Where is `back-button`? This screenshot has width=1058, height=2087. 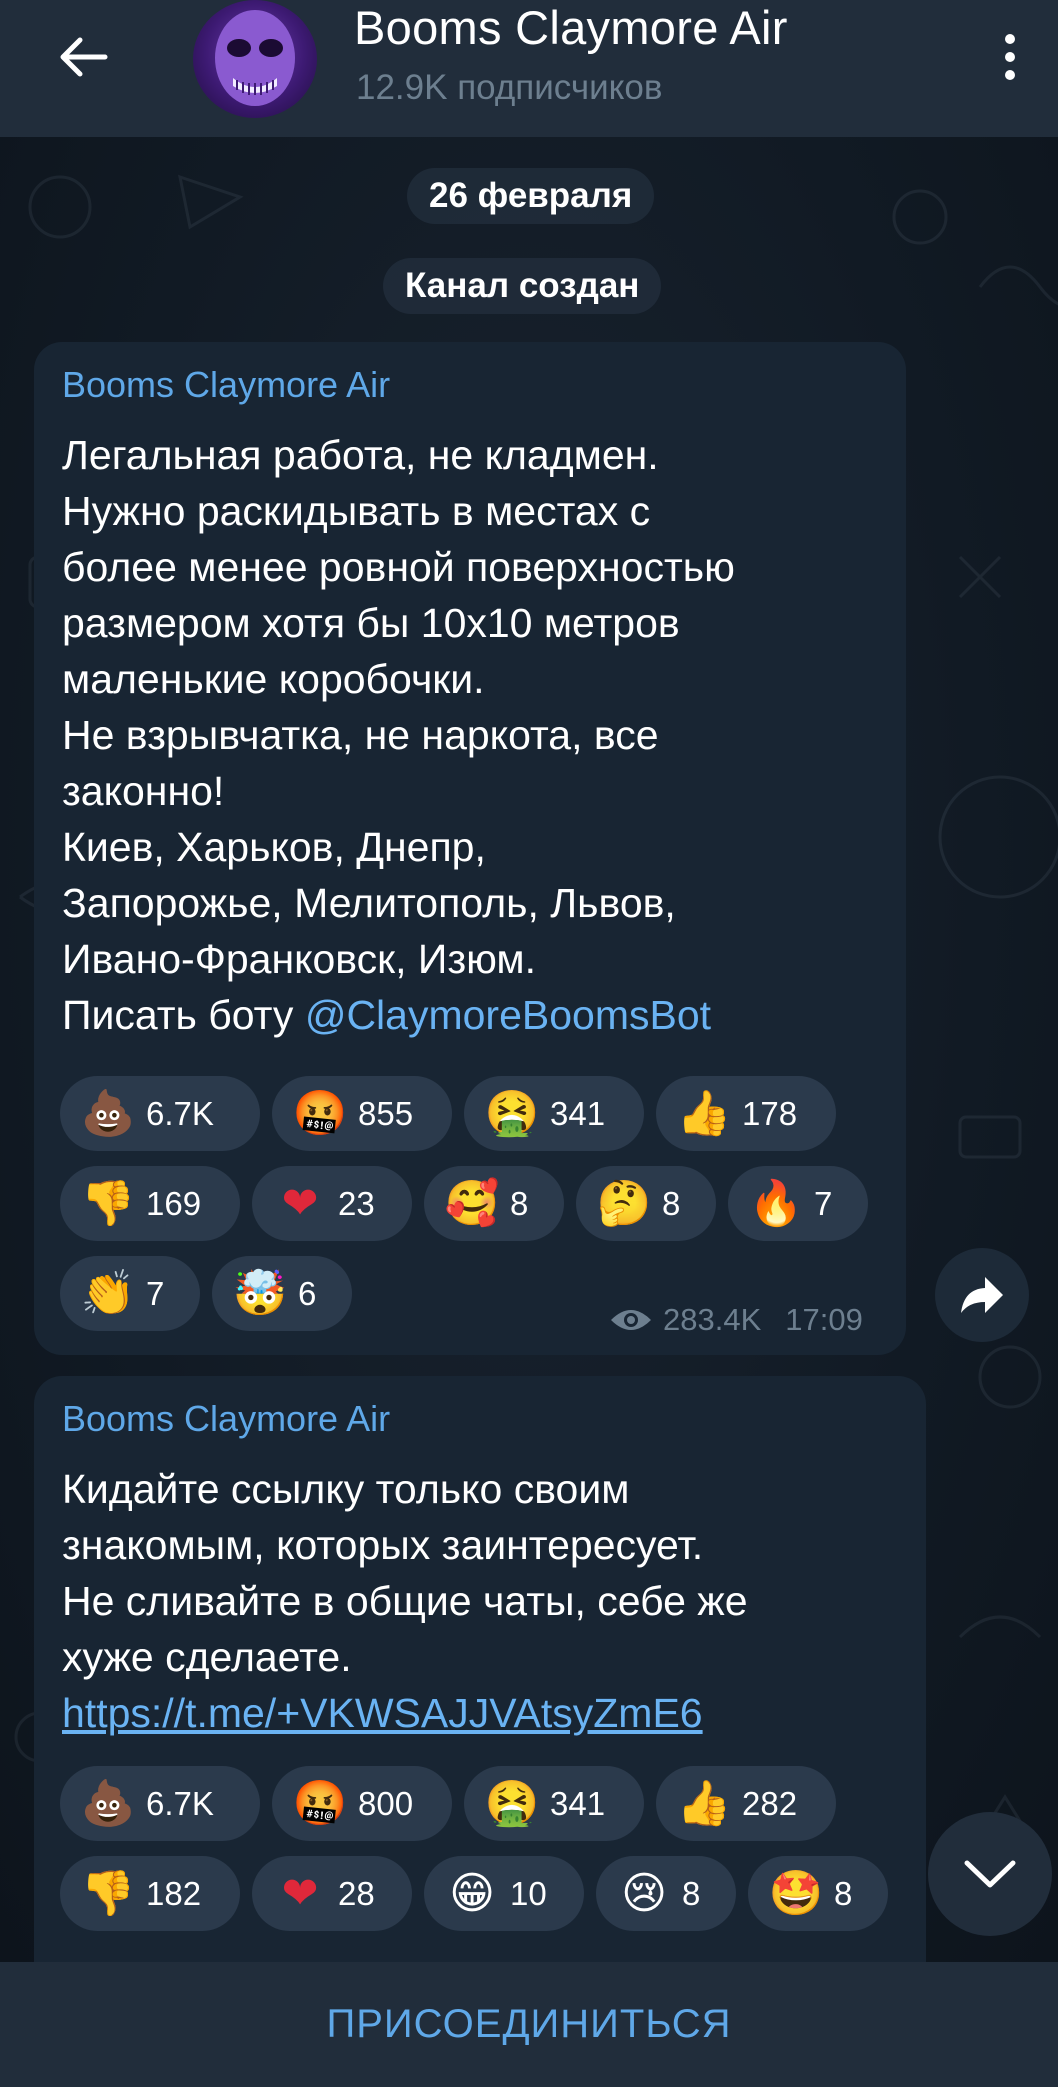
back-button is located at coordinates (83, 57).